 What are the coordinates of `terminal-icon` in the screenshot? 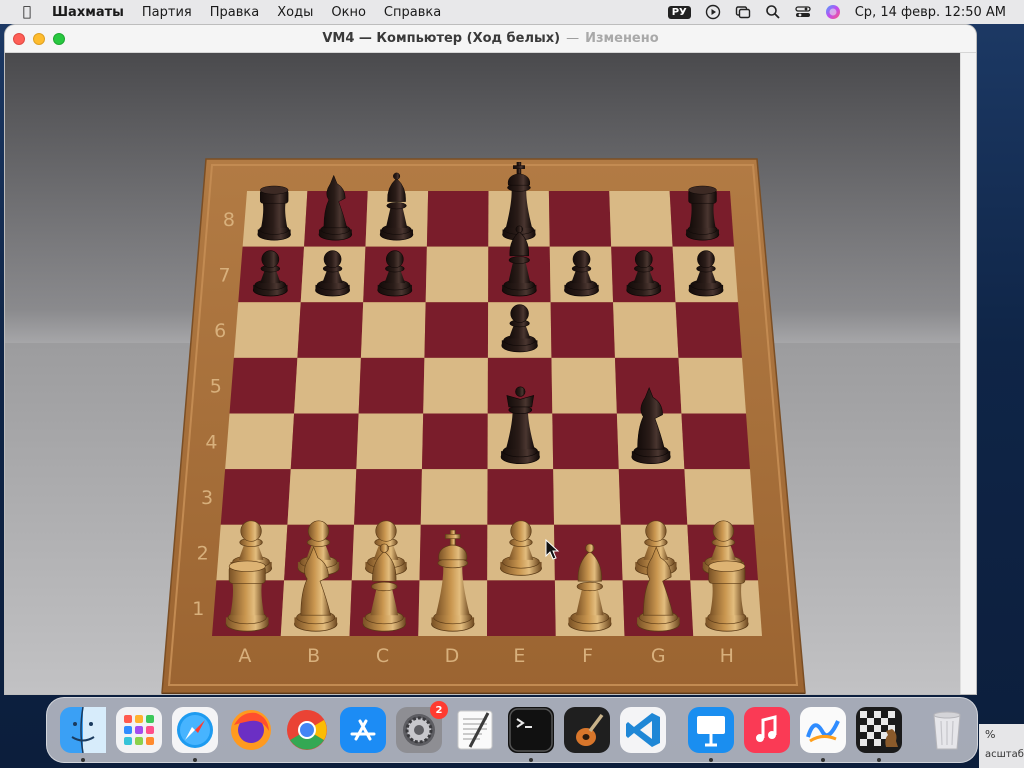 It's located at (531, 734).